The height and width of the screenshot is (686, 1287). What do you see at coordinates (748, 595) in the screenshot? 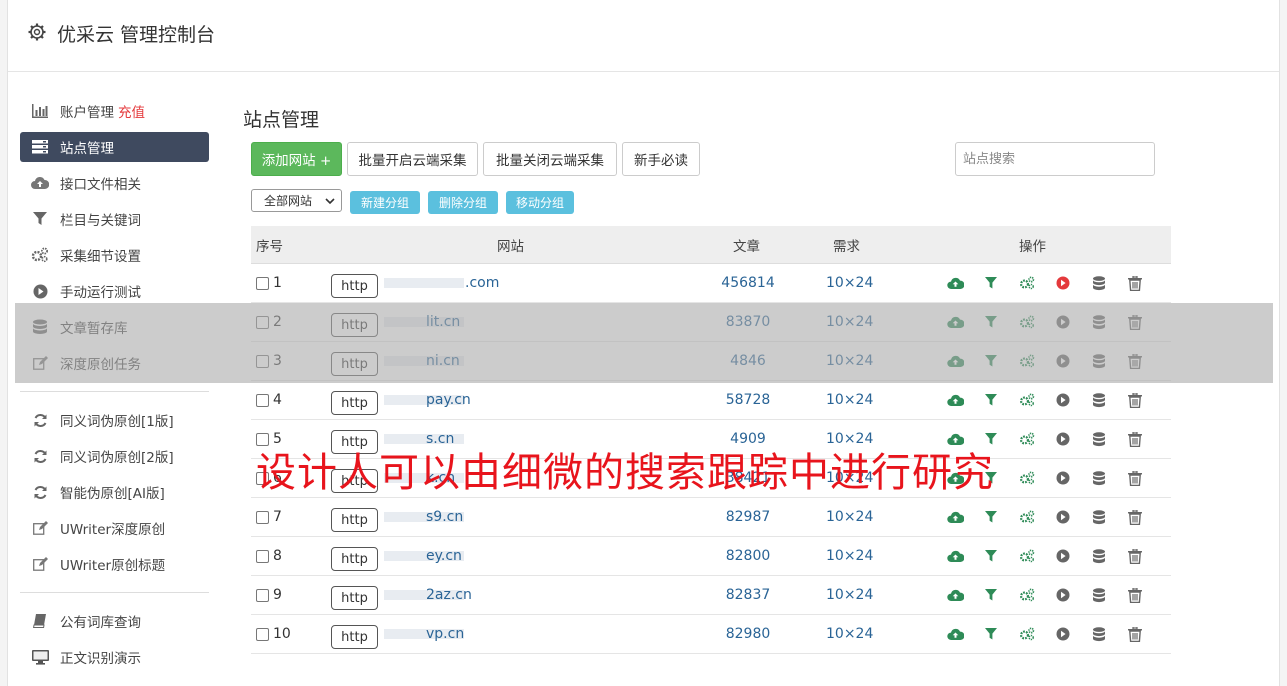
I see `row-articles-link: 82837` at bounding box center [748, 595].